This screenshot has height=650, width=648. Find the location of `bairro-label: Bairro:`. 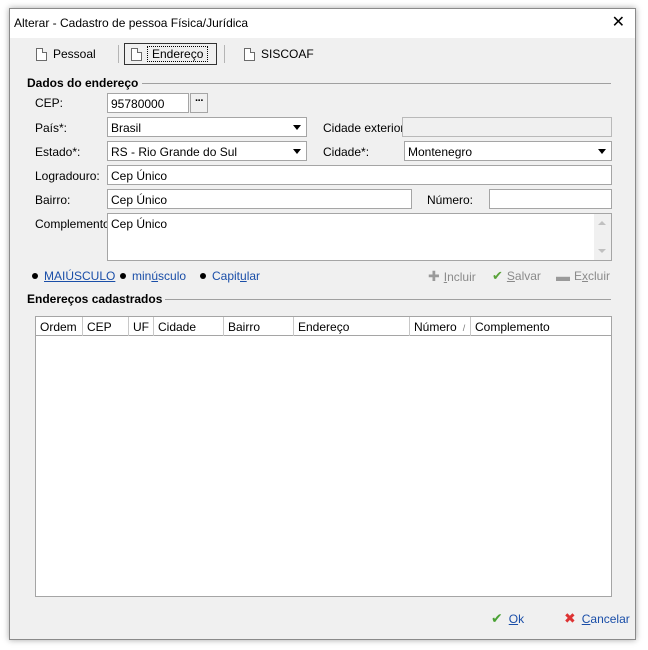

bairro-label: Bairro: is located at coordinates (53, 200).